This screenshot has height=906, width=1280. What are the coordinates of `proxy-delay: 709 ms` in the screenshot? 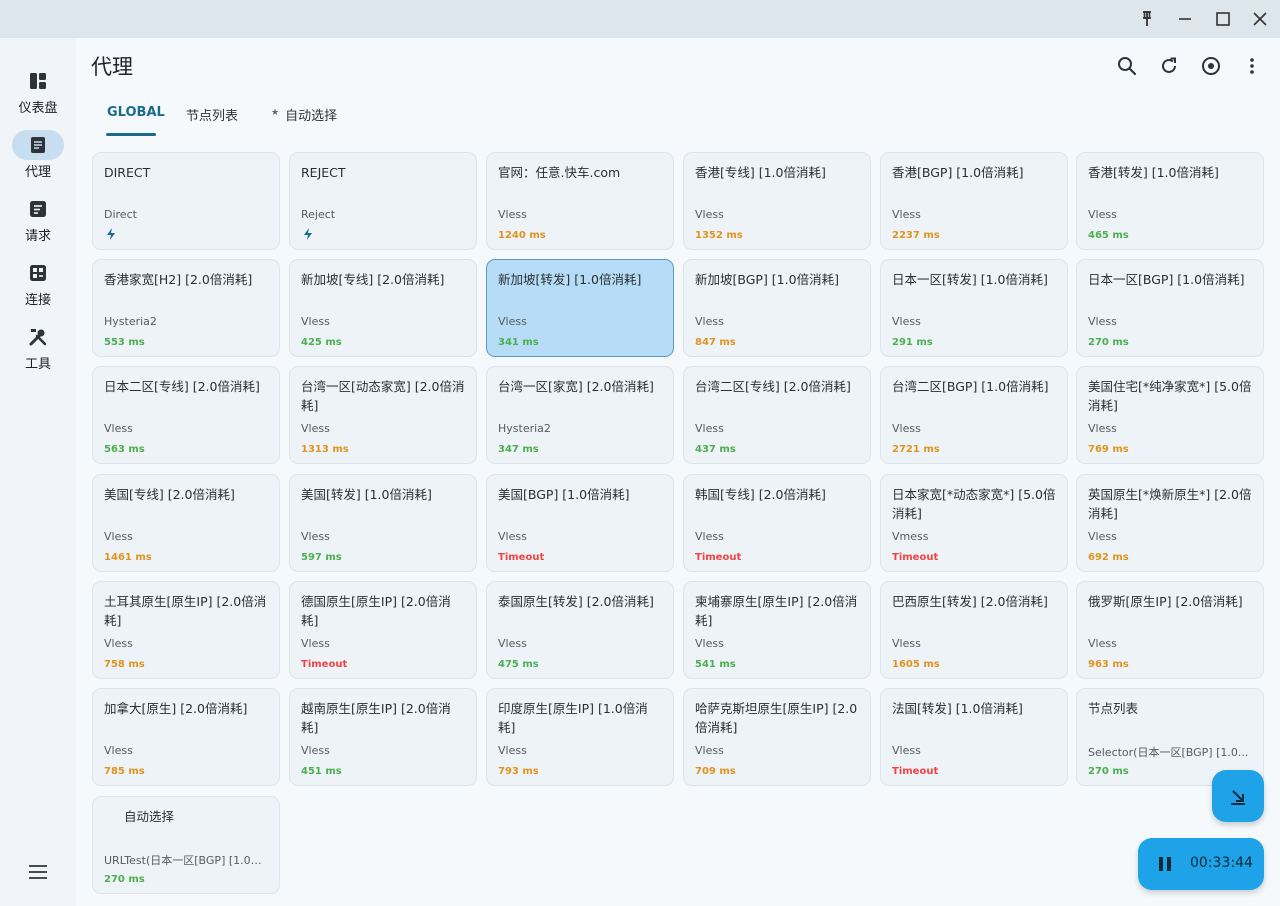 It's located at (715, 771).